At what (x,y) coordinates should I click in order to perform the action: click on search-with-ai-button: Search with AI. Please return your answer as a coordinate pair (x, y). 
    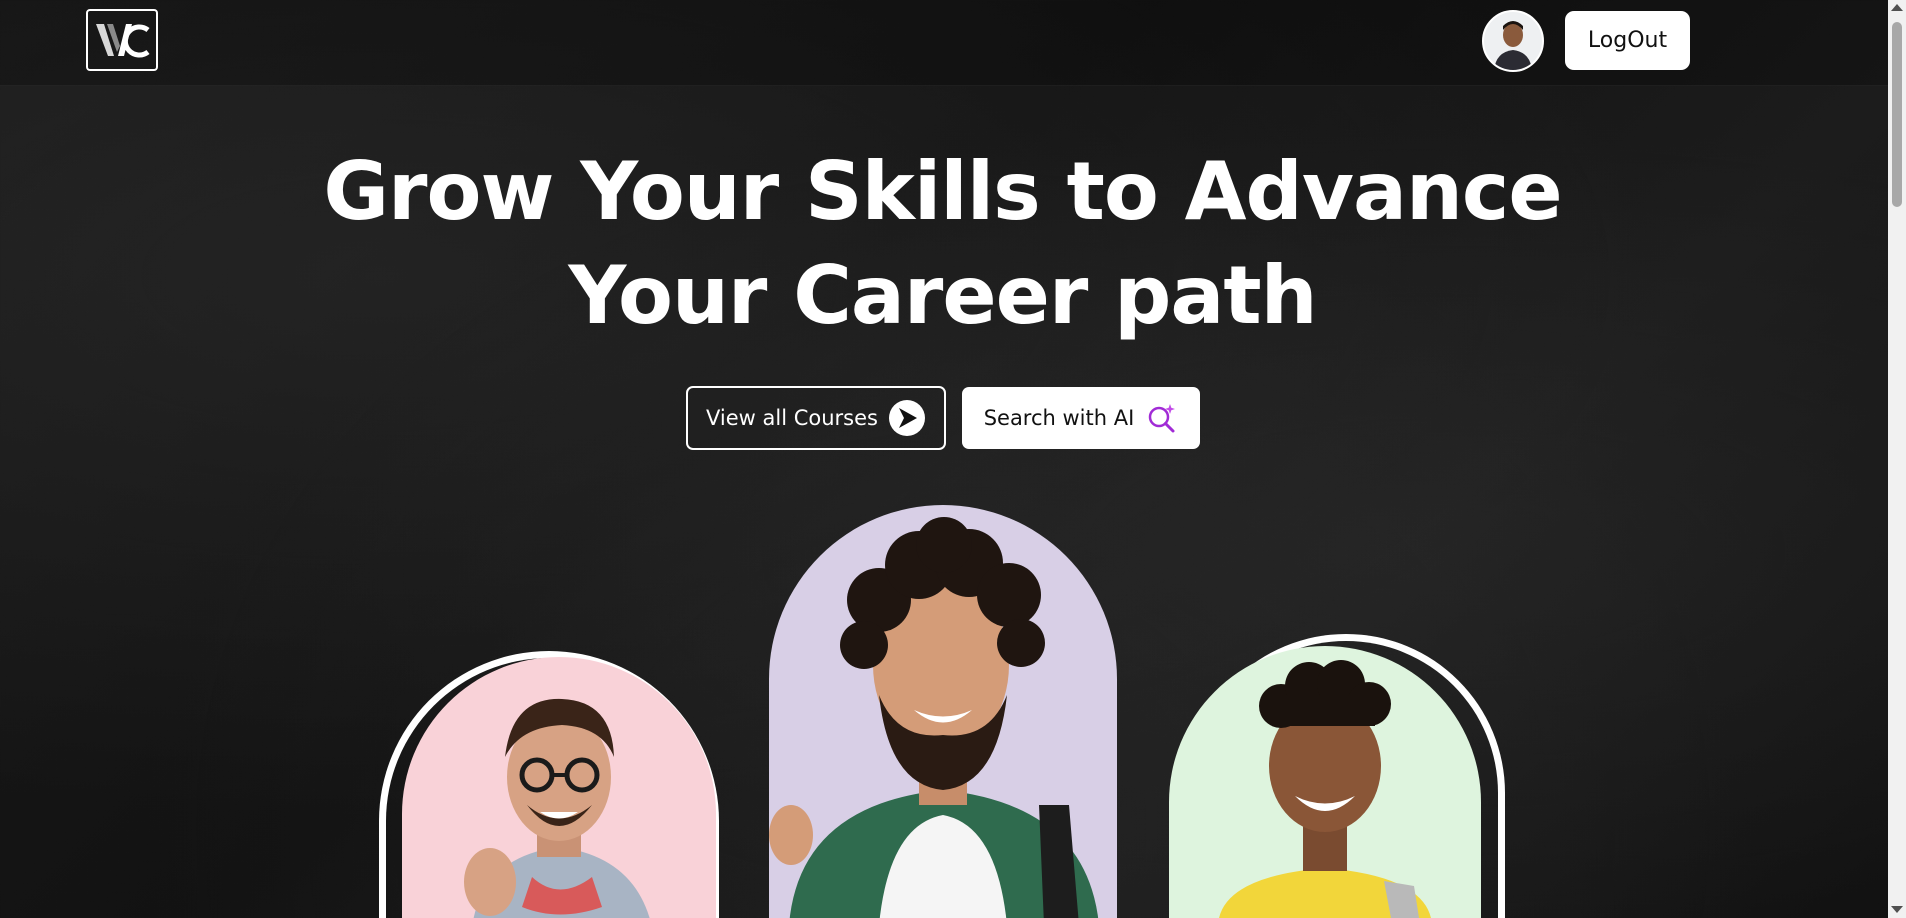
    Looking at the image, I should click on (1081, 418).